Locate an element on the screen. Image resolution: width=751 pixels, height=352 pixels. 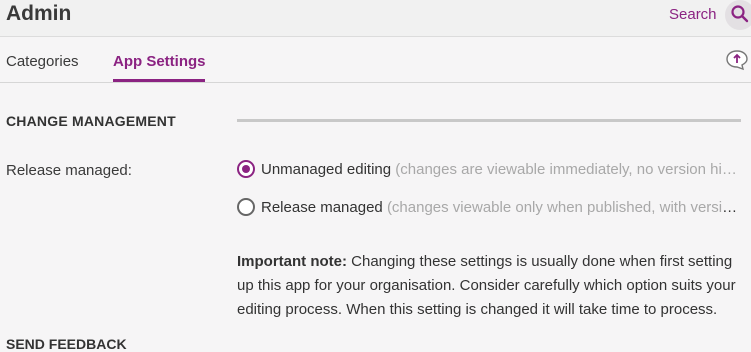
change-management-heading: CHANGE MANAGEMENT is located at coordinates (91, 121).